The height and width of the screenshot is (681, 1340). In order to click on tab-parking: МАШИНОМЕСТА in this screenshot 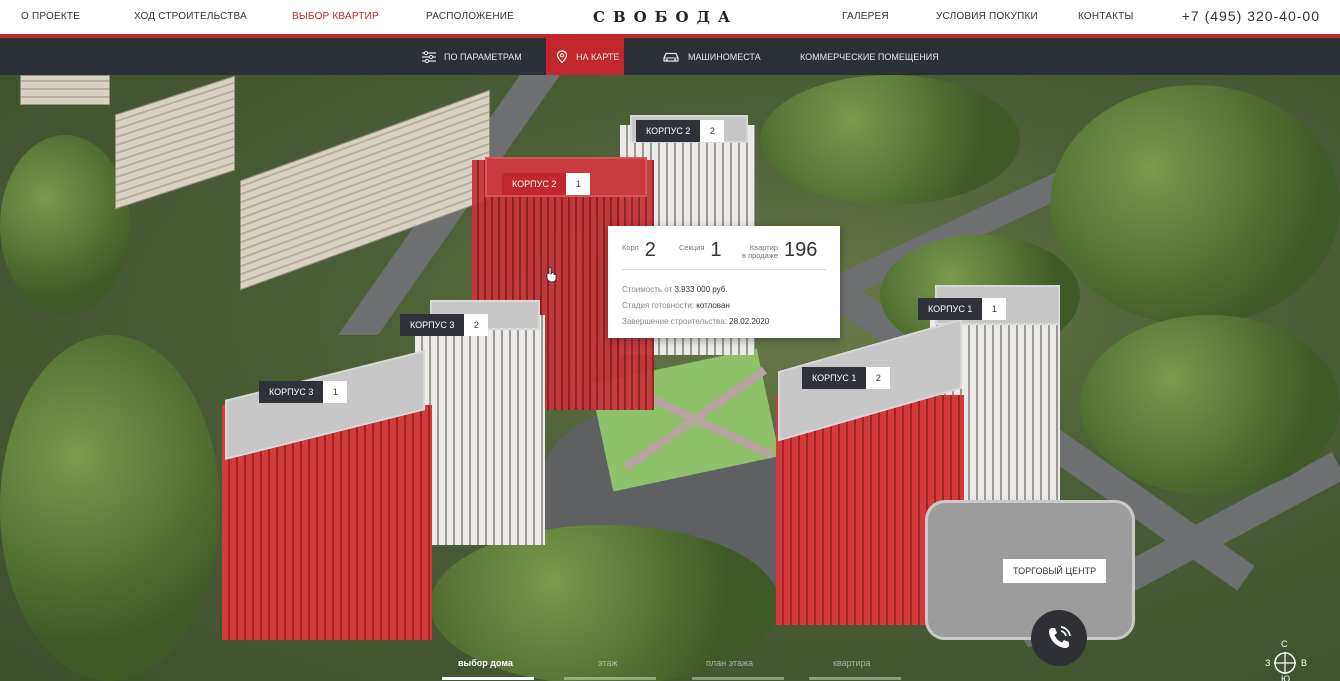, I will do `click(711, 56)`.